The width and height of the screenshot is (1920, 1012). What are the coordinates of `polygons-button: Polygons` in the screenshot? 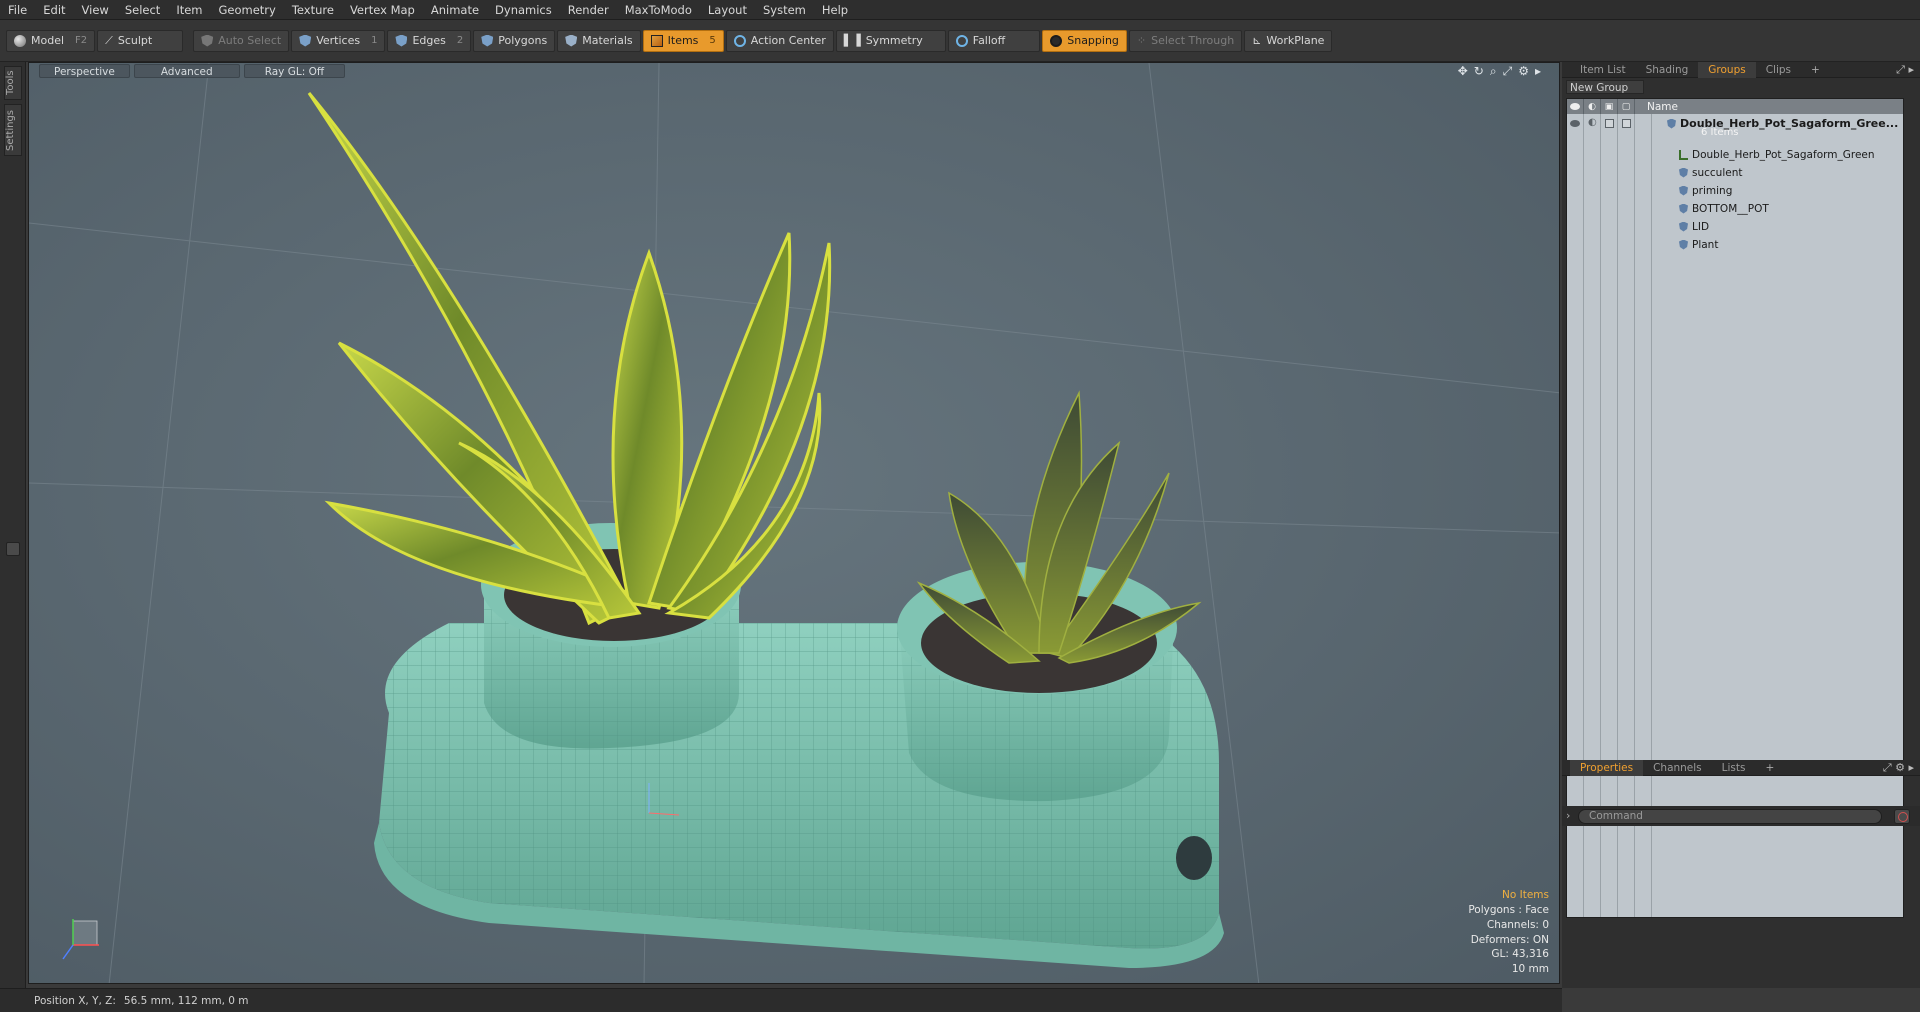 It's located at (514, 40).